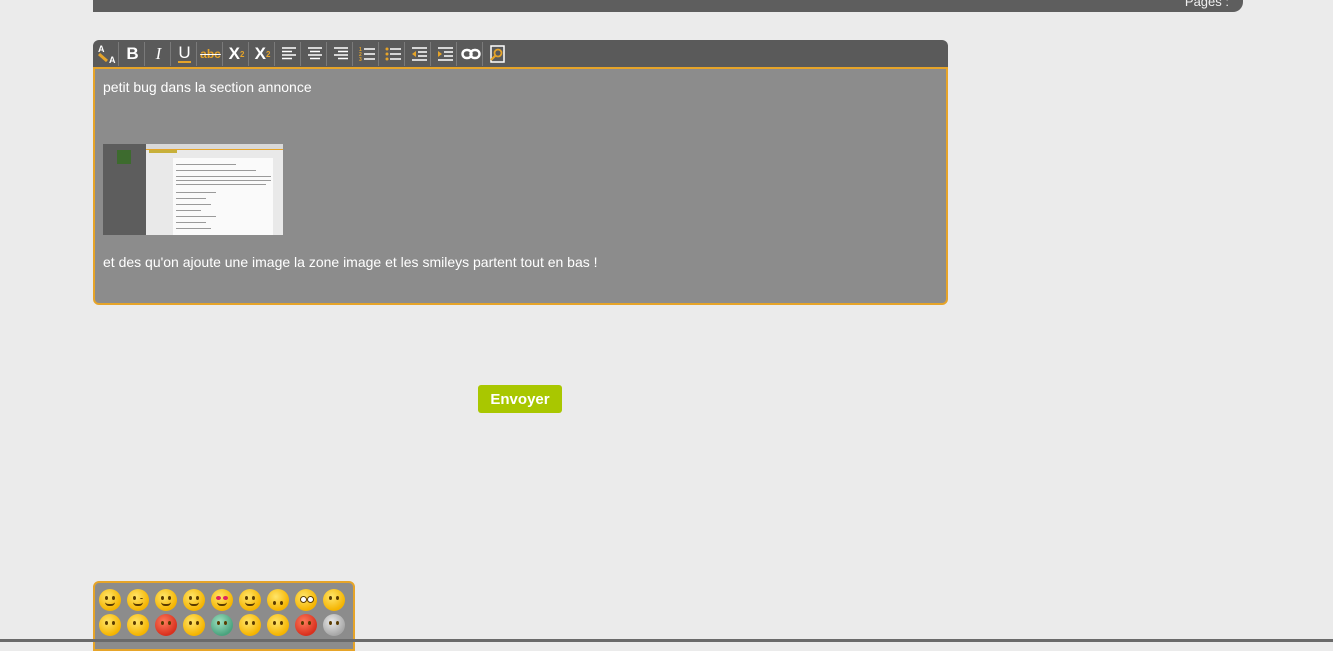  I want to click on underline-label: U, so click(184, 53).